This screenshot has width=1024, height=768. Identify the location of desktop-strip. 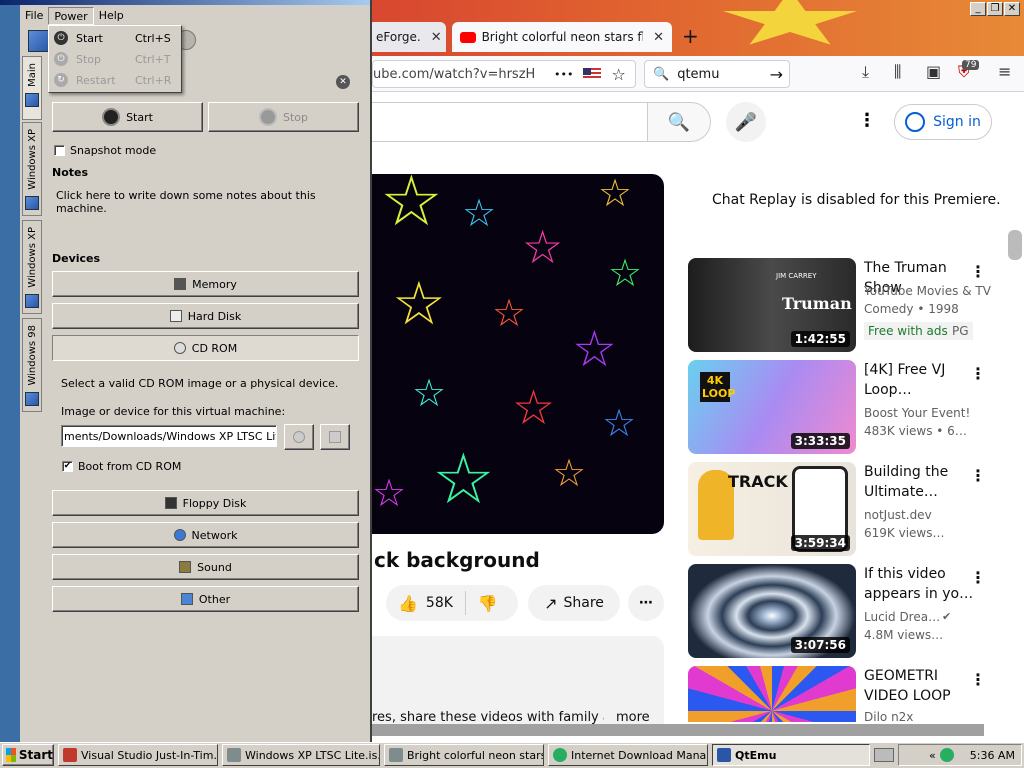
(10, 373).